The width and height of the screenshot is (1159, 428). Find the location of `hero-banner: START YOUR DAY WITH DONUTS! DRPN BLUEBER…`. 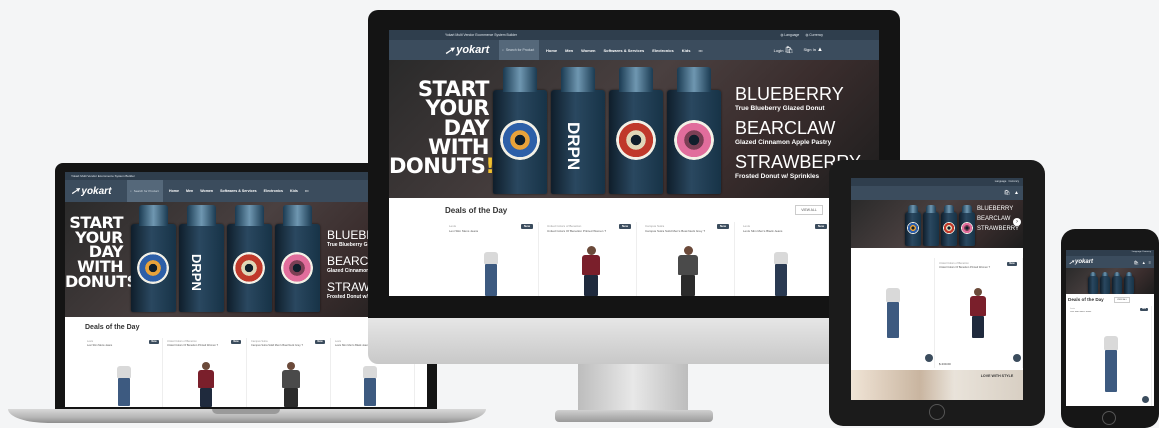

hero-banner: START YOUR DAY WITH DONUTS! DRPN BLUEBER… is located at coordinates (634, 129).